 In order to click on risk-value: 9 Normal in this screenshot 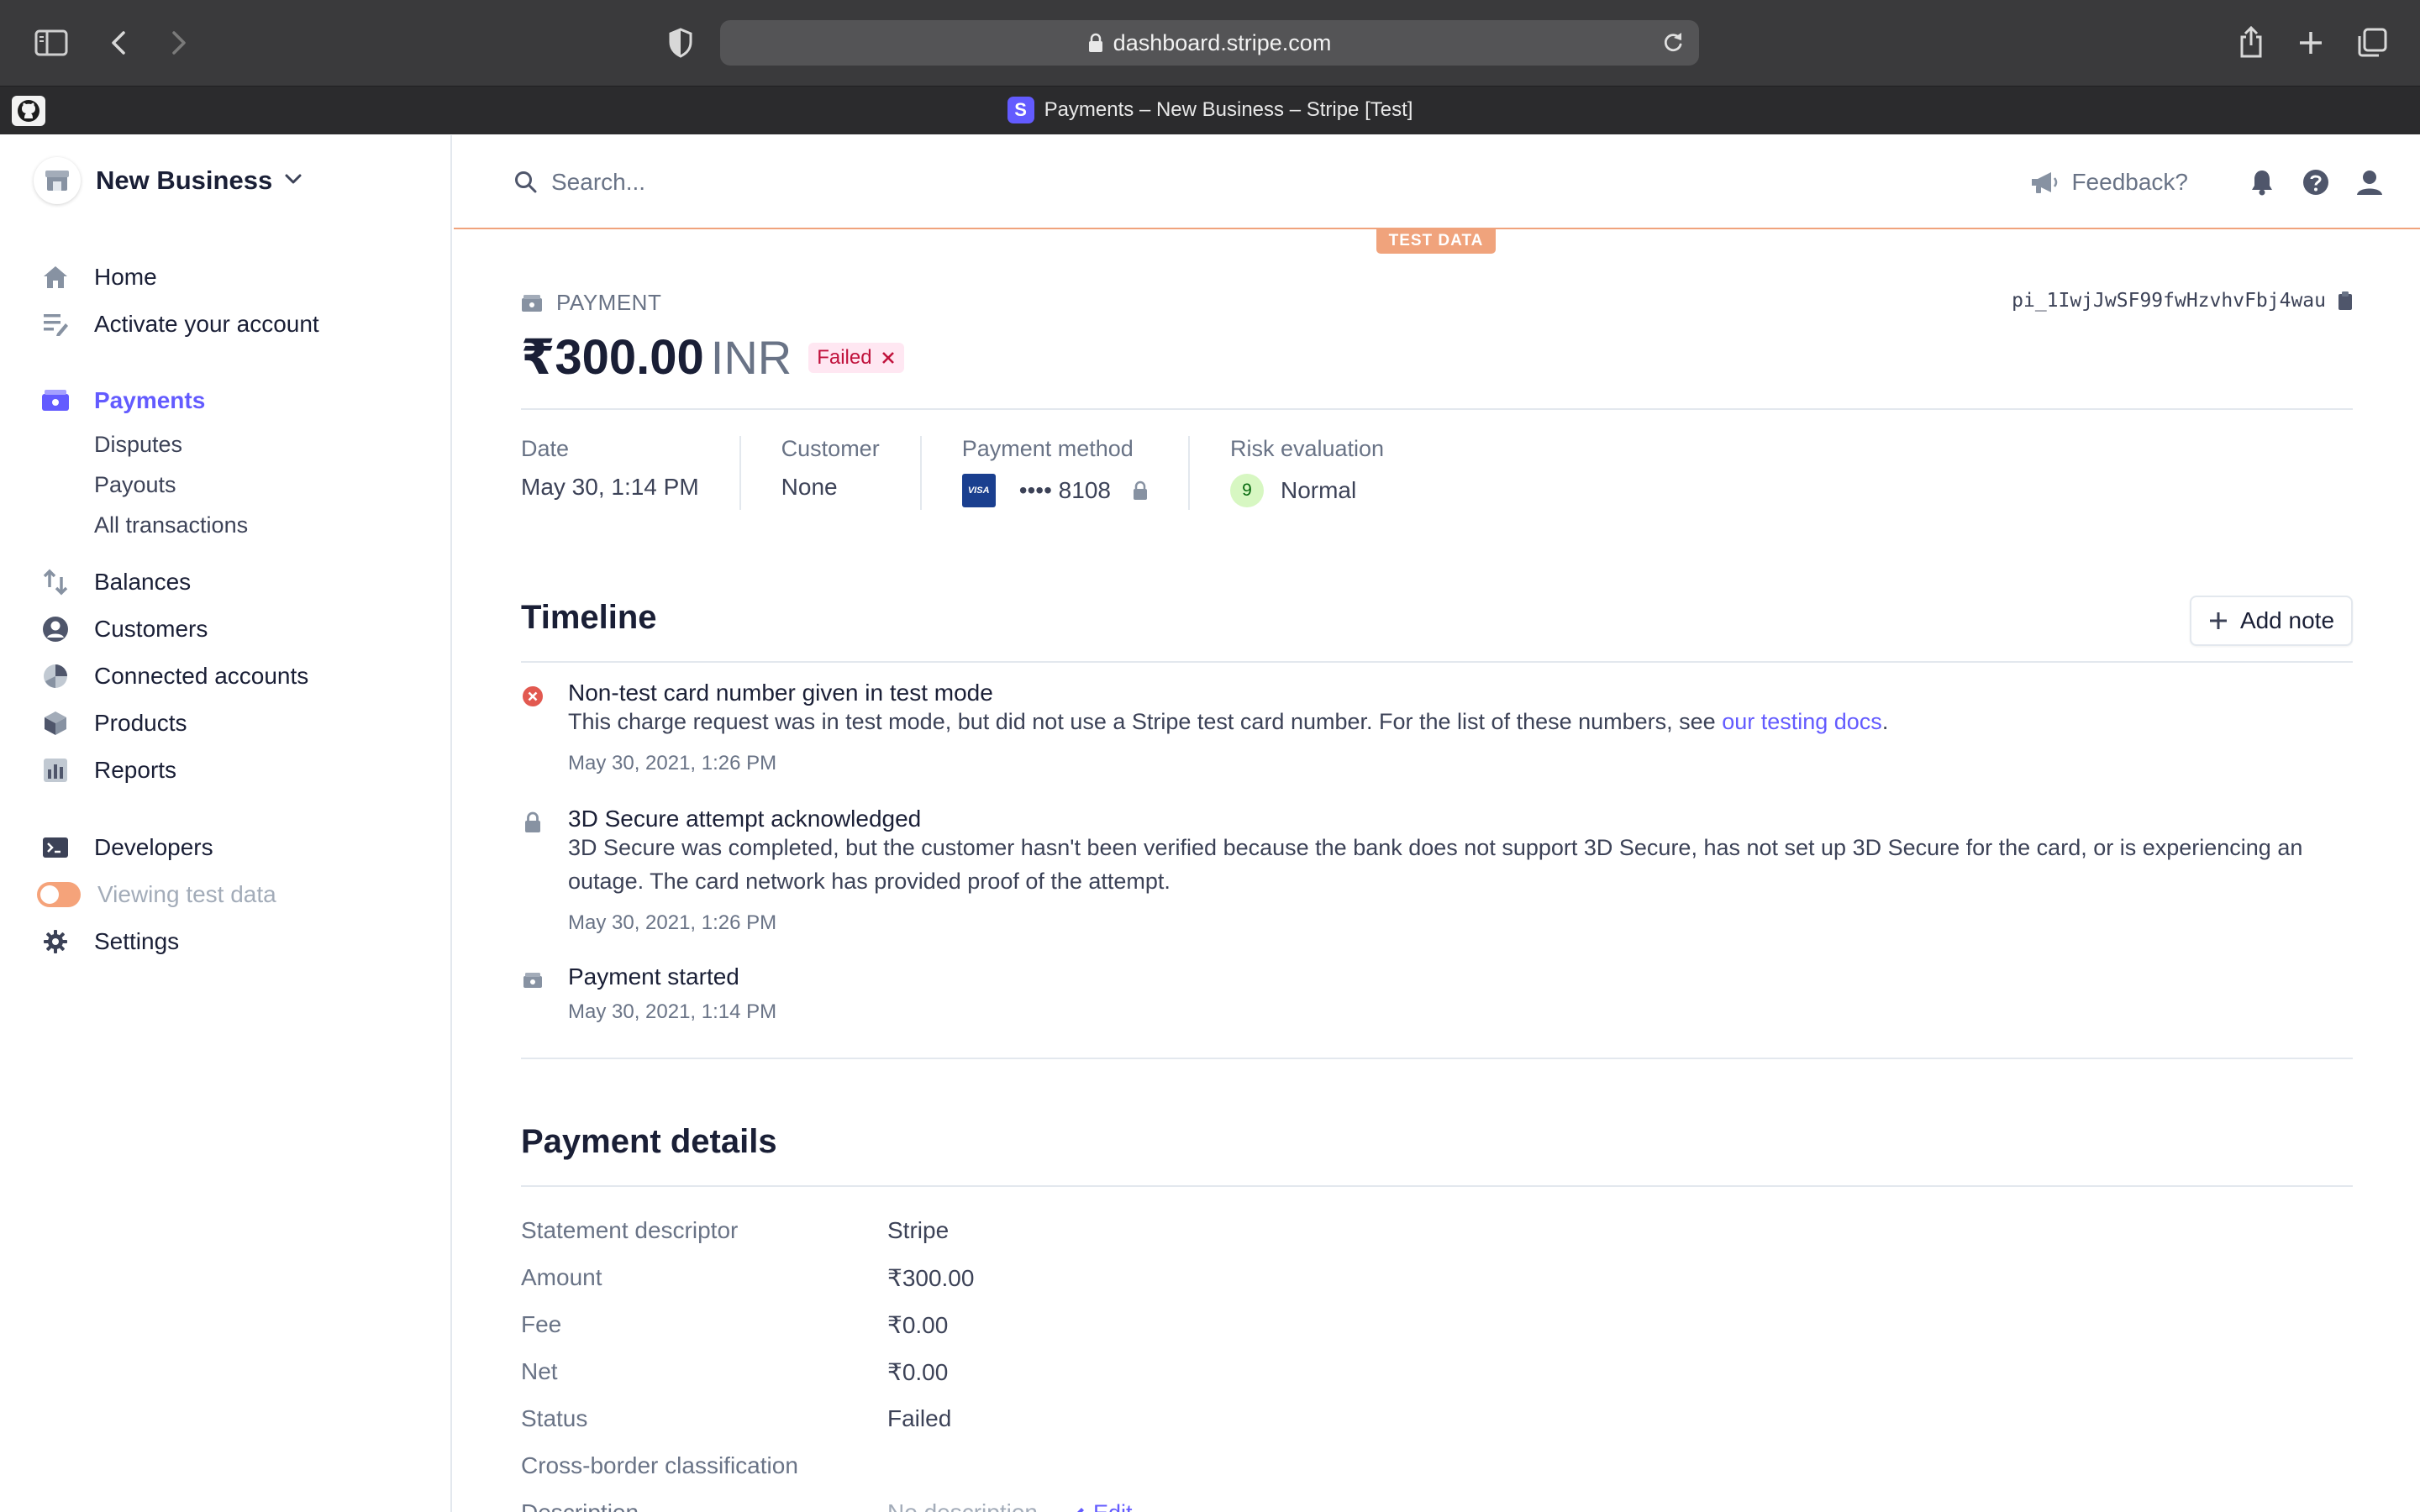, I will do `click(1306, 490)`.